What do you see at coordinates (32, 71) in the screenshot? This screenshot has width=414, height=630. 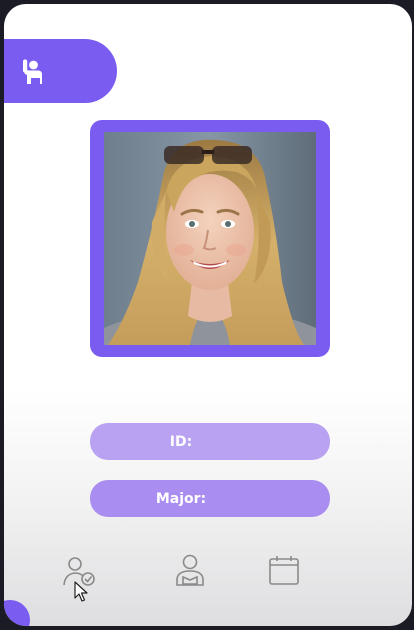 I see `raised-hand-person-icon` at bounding box center [32, 71].